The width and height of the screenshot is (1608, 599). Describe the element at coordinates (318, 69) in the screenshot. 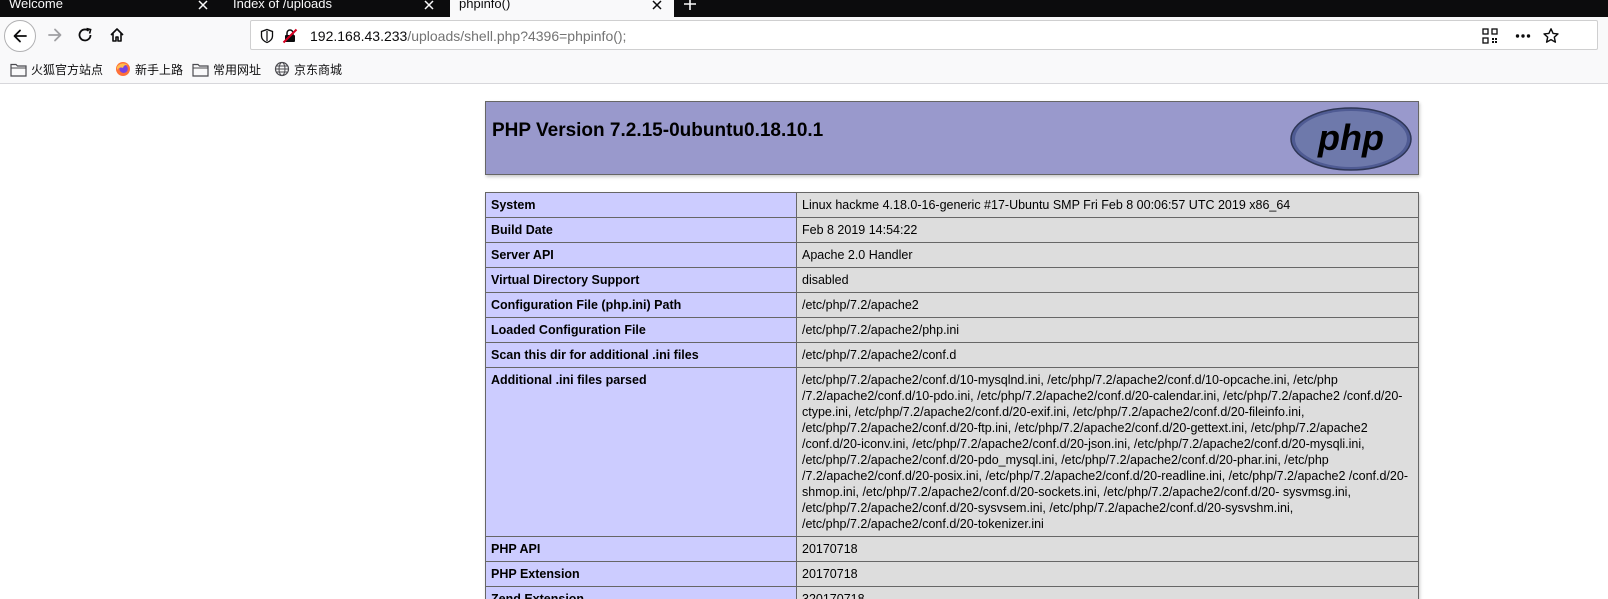

I see `bookmark-label: 京东商城` at that location.